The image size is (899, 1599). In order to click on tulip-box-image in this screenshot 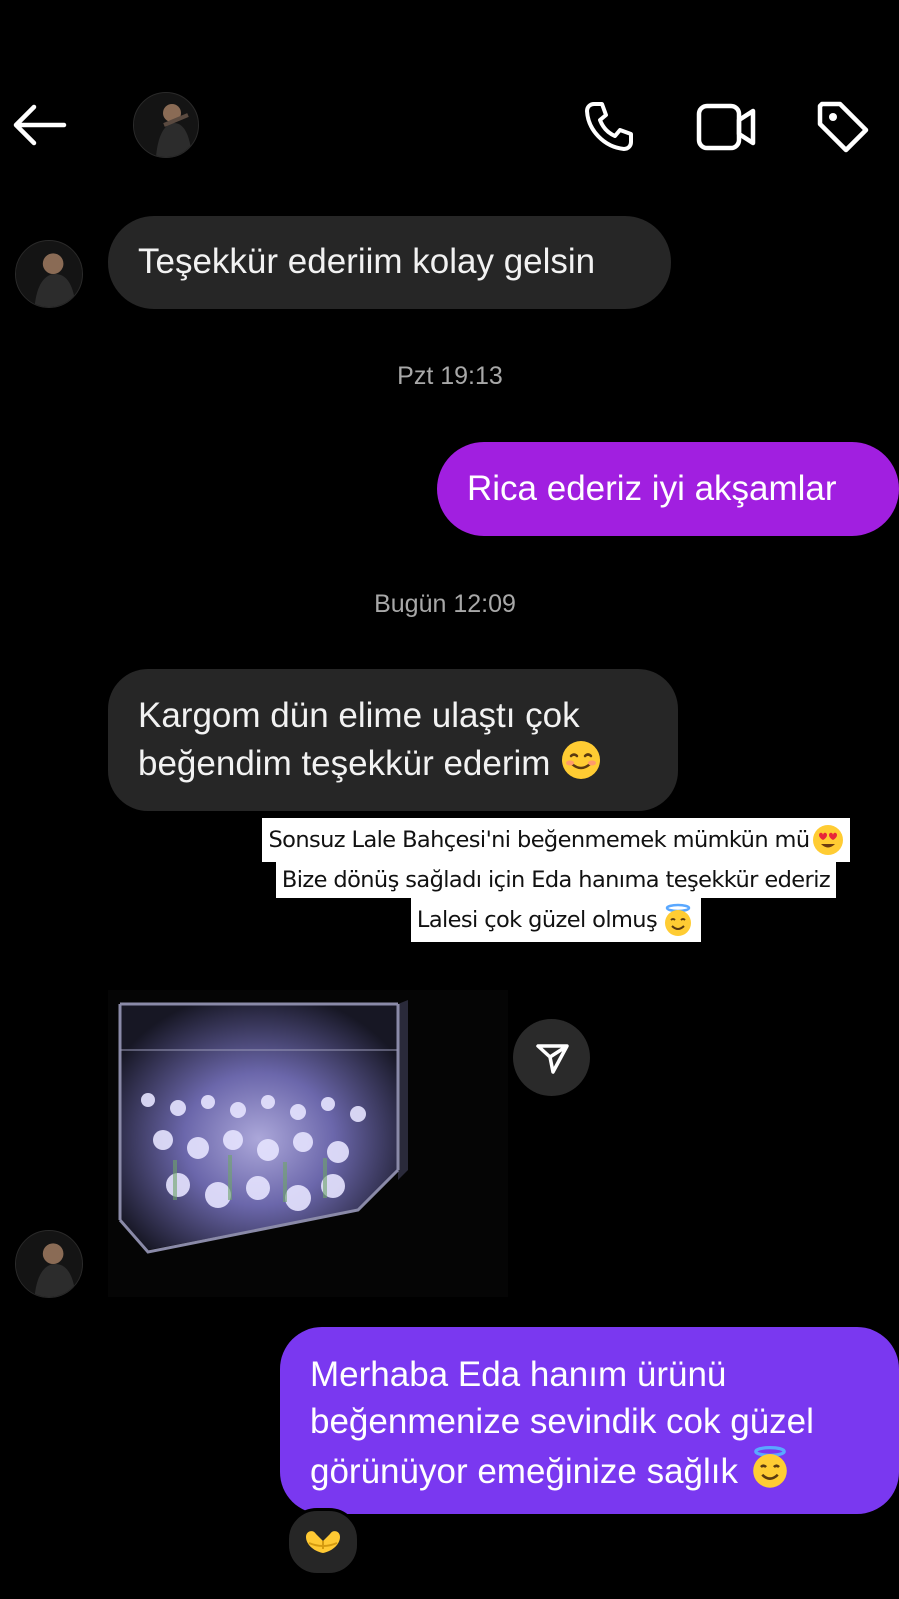, I will do `click(308, 1143)`.